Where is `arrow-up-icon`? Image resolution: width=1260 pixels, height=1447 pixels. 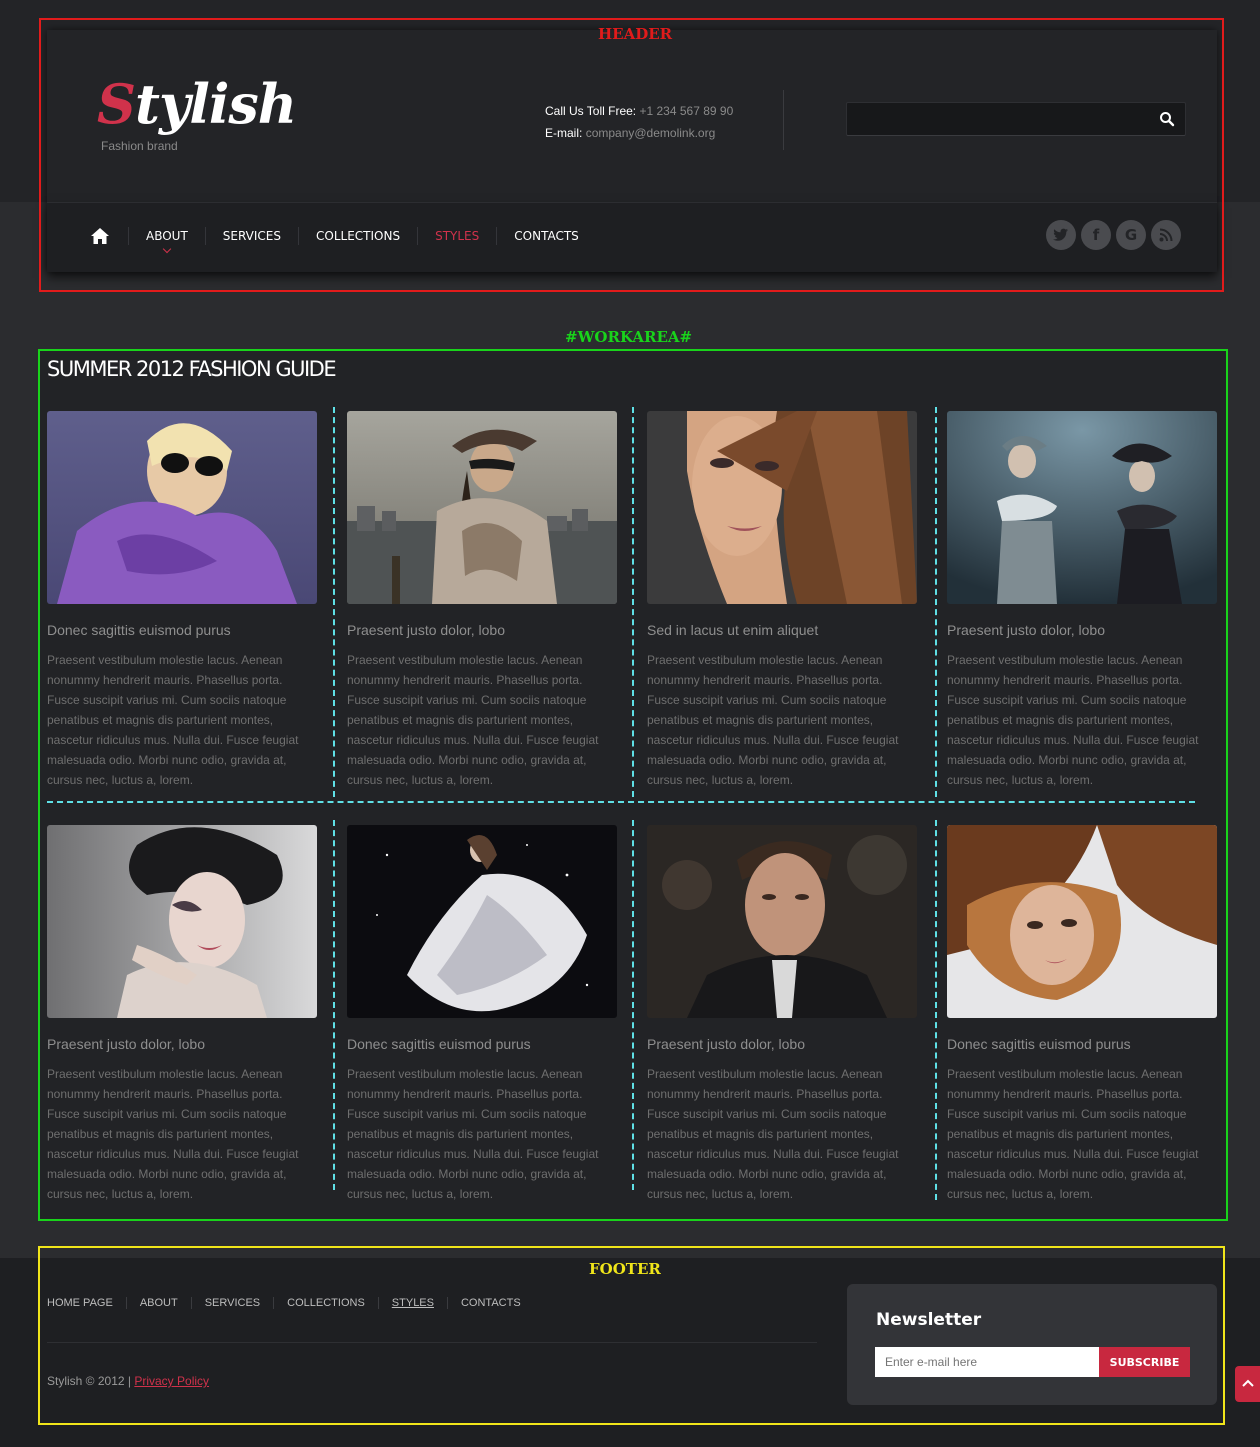 arrow-up-icon is located at coordinates (1248, 1383).